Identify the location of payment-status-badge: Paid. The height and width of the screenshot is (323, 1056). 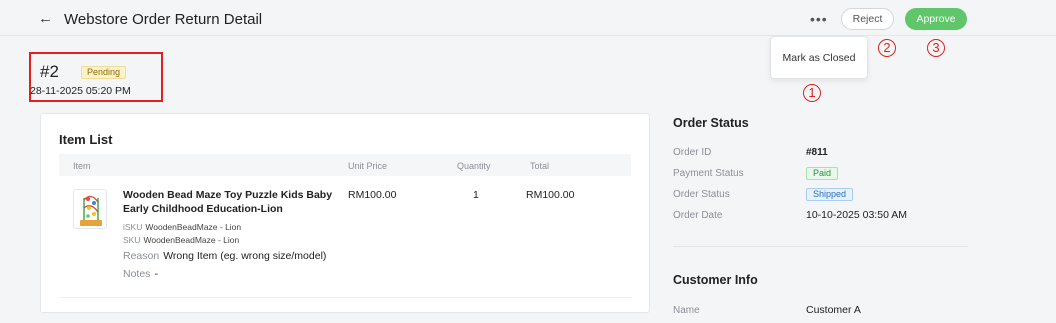
(822, 173).